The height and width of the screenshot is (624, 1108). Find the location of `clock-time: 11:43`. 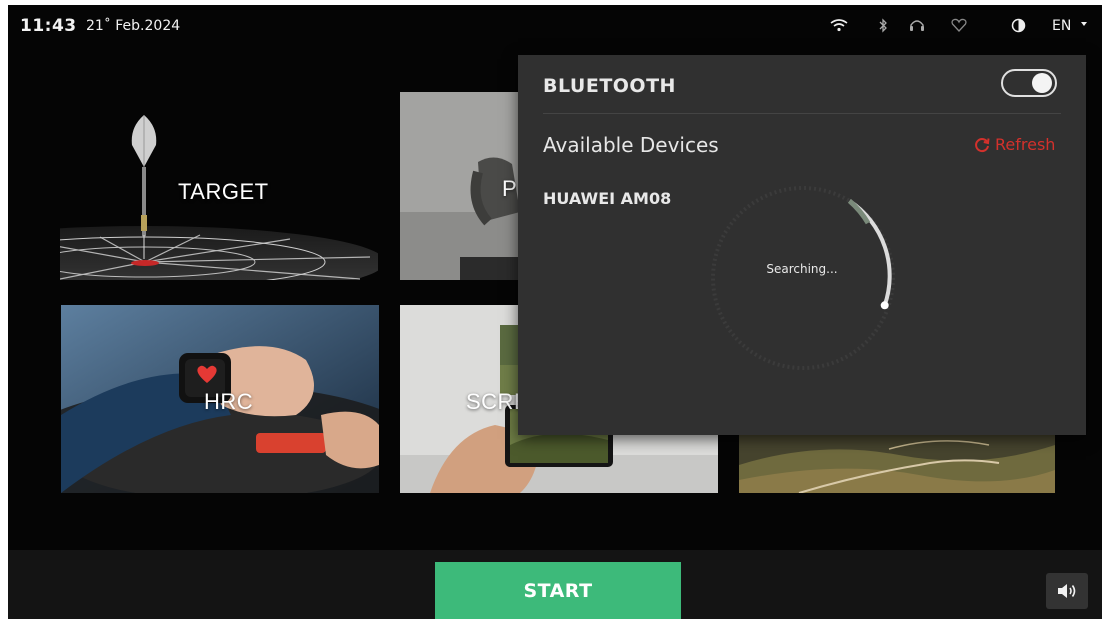

clock-time: 11:43 is located at coordinates (48, 26).